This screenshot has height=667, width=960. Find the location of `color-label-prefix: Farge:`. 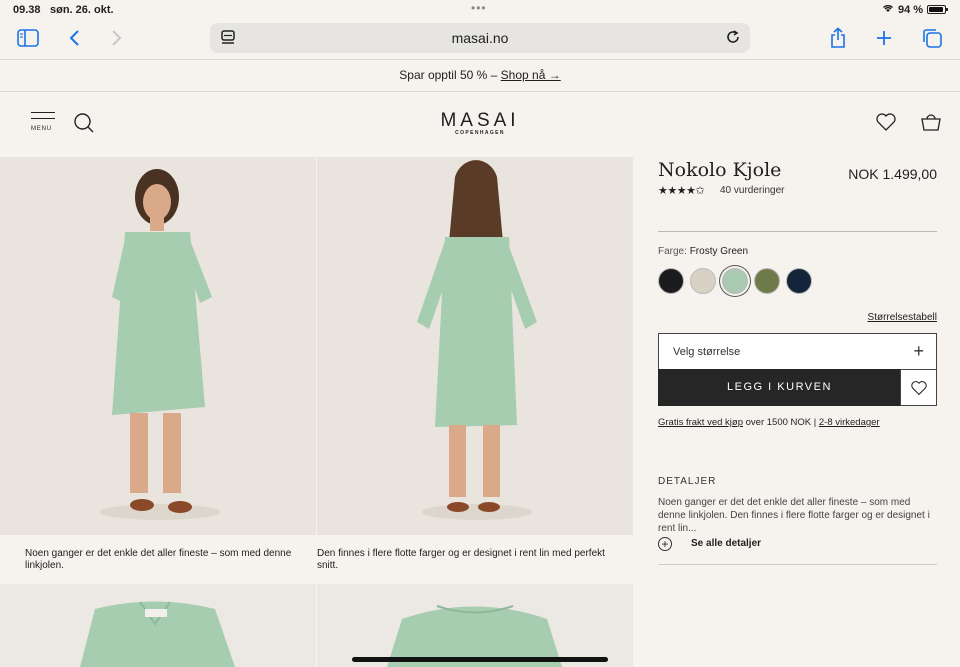

color-label-prefix: Farge: is located at coordinates (672, 251).